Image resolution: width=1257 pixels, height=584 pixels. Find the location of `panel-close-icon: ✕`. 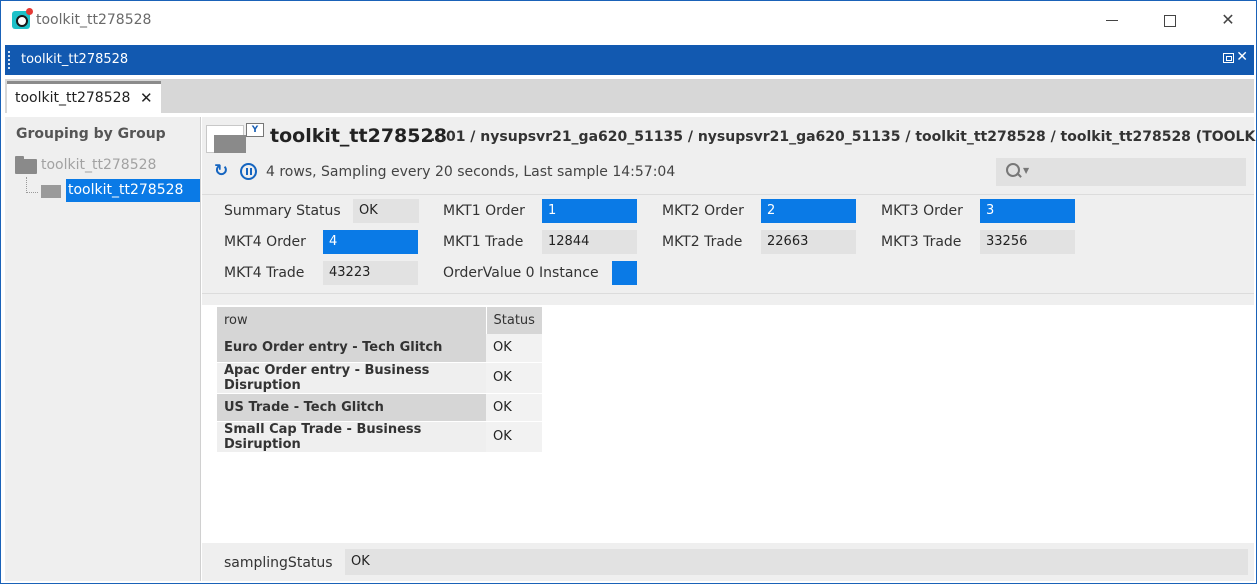

panel-close-icon: ✕ is located at coordinates (1242, 57).